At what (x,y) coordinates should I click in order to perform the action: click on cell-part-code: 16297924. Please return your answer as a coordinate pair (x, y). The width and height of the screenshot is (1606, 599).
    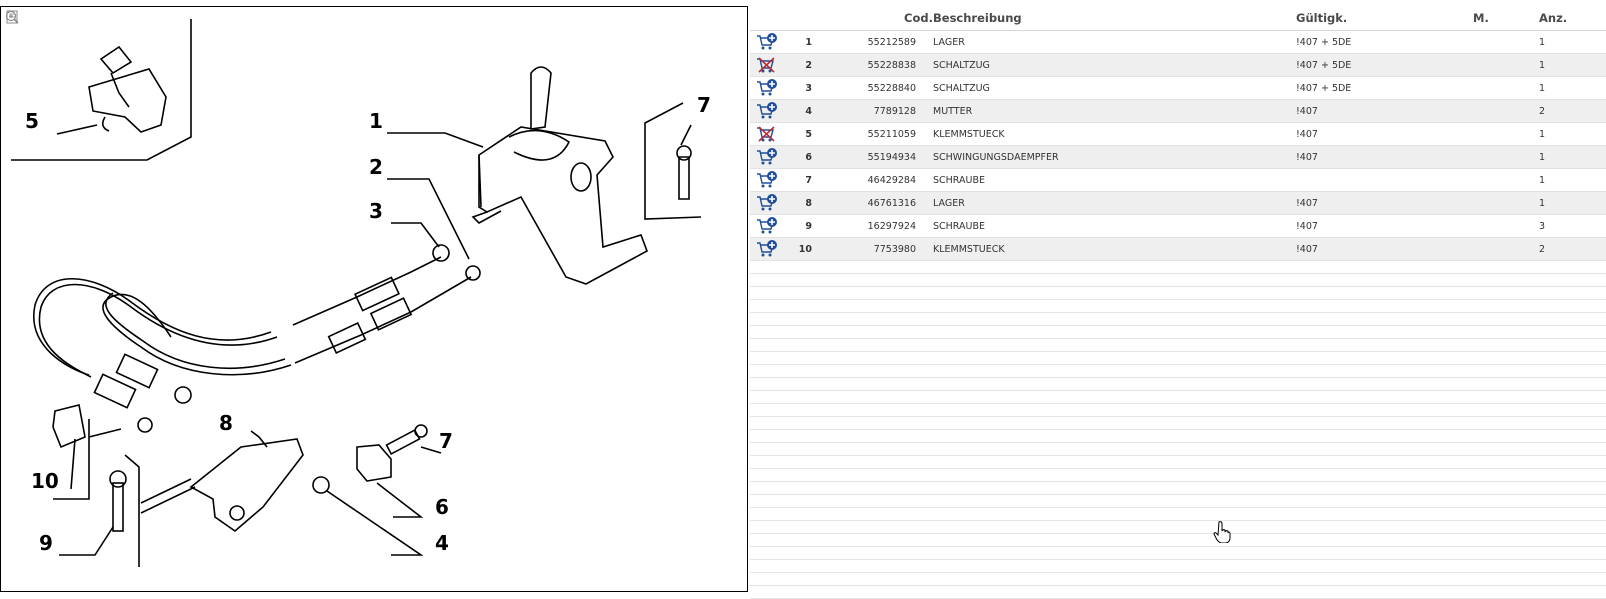
    Looking at the image, I should click on (891, 226).